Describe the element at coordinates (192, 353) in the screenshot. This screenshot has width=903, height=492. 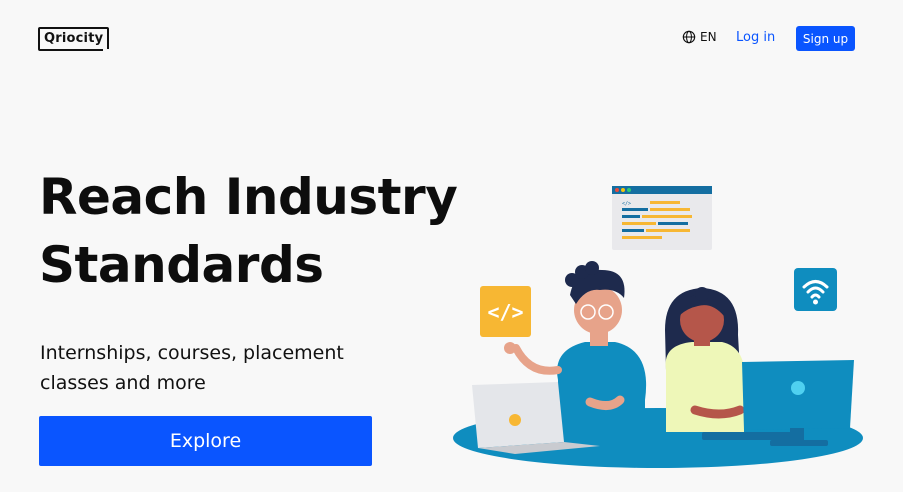
I see `hero-subtitle-line1: Internships, courses, placement` at that location.